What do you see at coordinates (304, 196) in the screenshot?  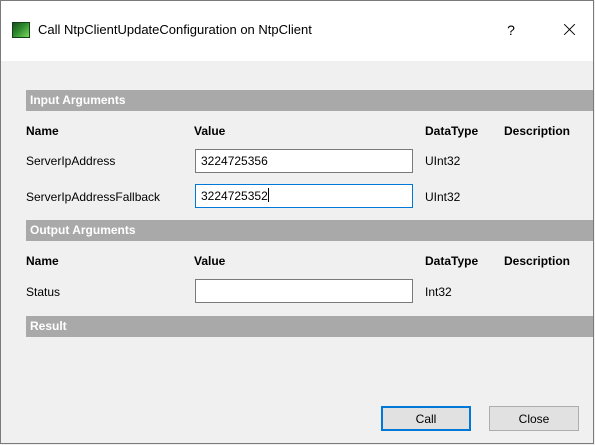 I see `server-ip-address-fallback-field: 3224725352` at bounding box center [304, 196].